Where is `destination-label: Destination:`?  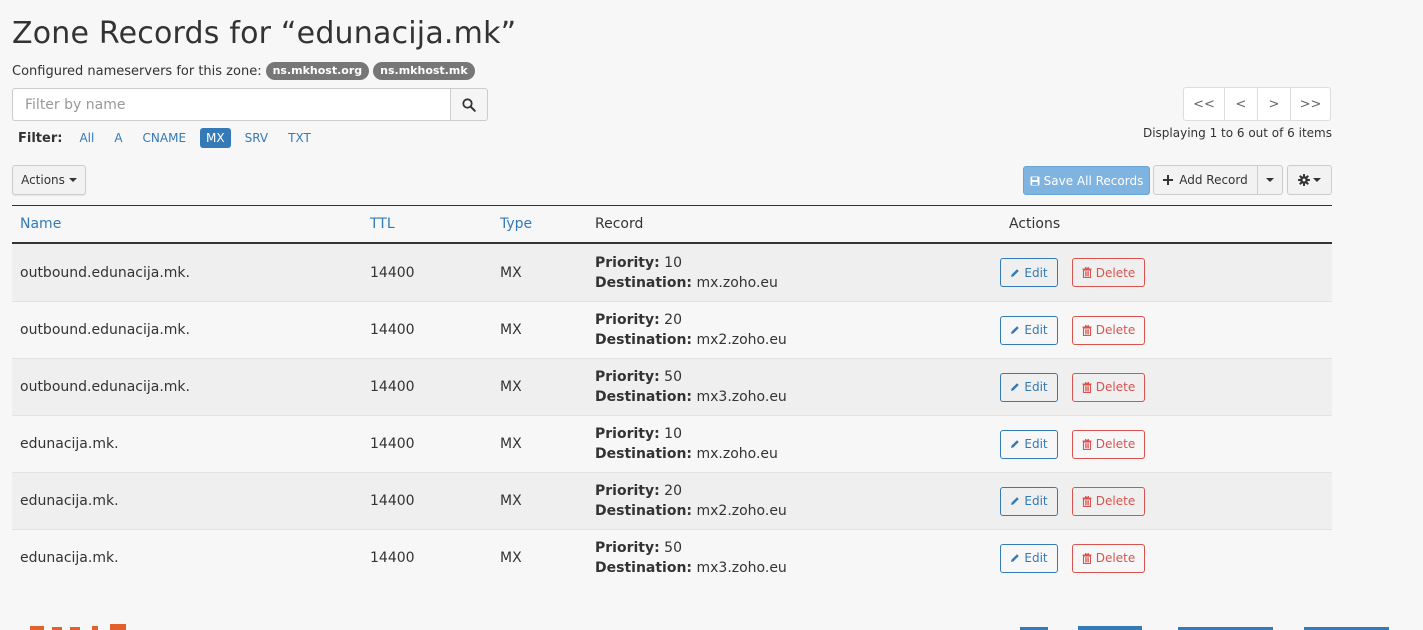
destination-label: Destination: is located at coordinates (644, 340).